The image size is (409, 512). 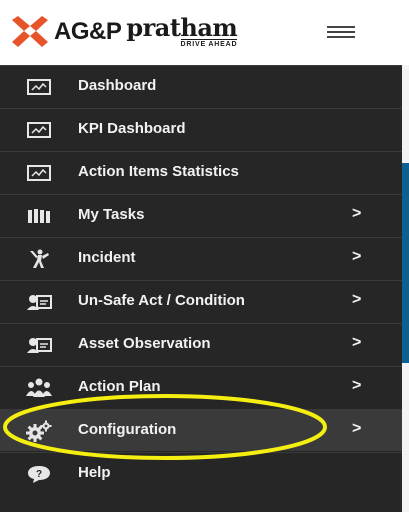 What do you see at coordinates (201, 86) in the screenshot?
I see `sidebar-item-dashboard: Dashboard` at bounding box center [201, 86].